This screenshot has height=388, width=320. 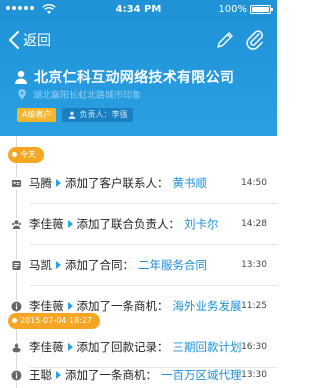 I want to click on timeline-item: 王聪 添加了一条商机： 一百万区域代理 13:30, so click(x=138, y=371).